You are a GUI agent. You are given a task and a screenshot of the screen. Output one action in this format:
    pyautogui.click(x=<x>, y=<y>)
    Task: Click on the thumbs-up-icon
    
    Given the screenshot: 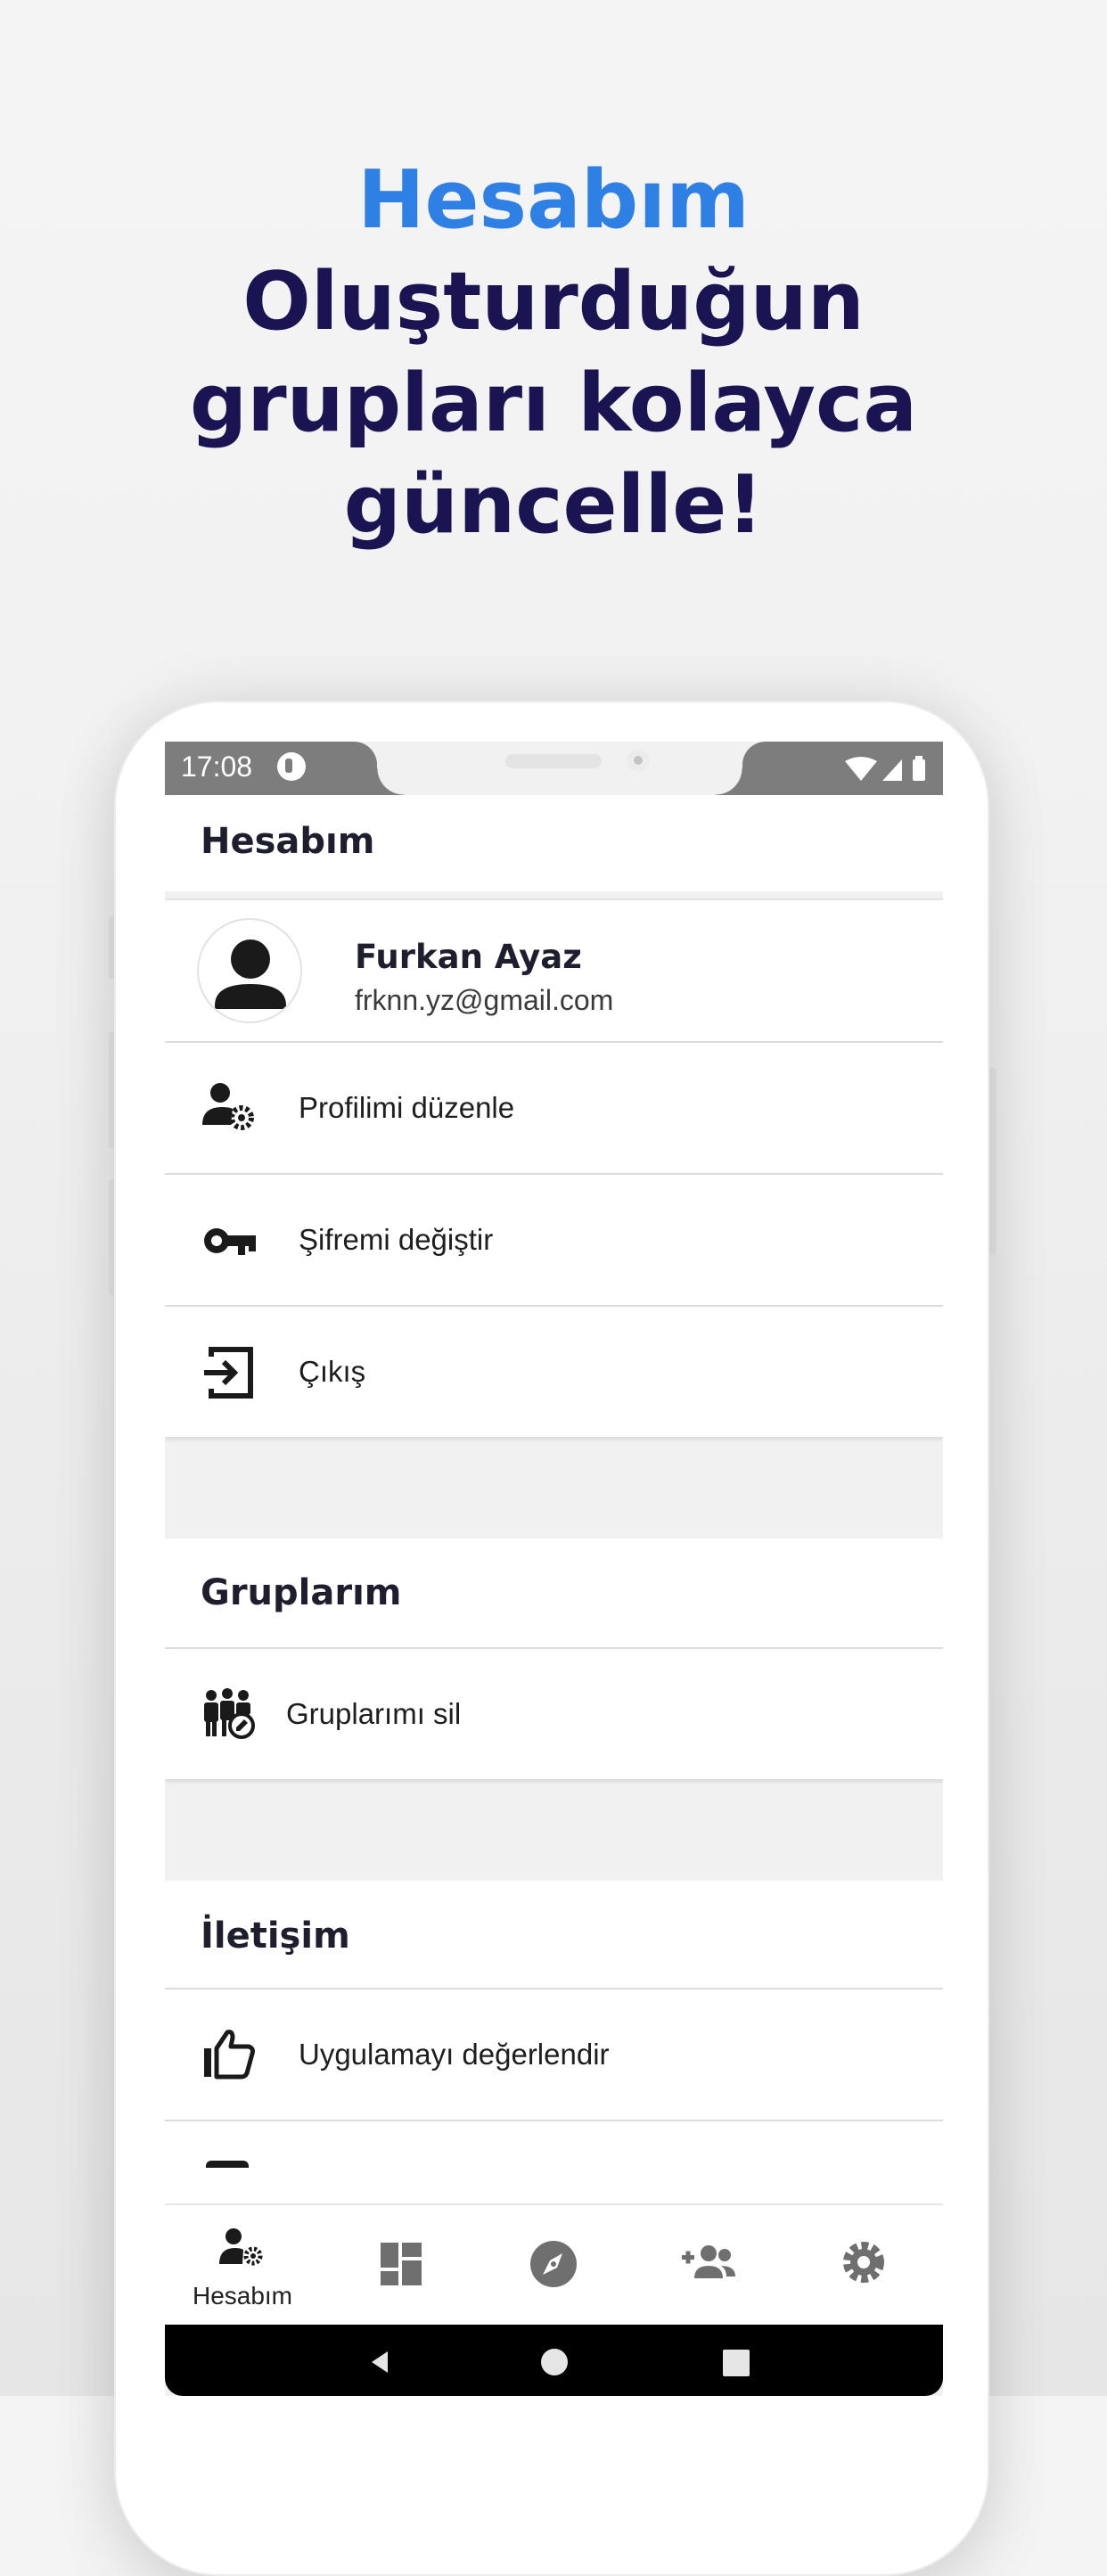 What is the action you would take?
    pyautogui.click(x=229, y=2055)
    